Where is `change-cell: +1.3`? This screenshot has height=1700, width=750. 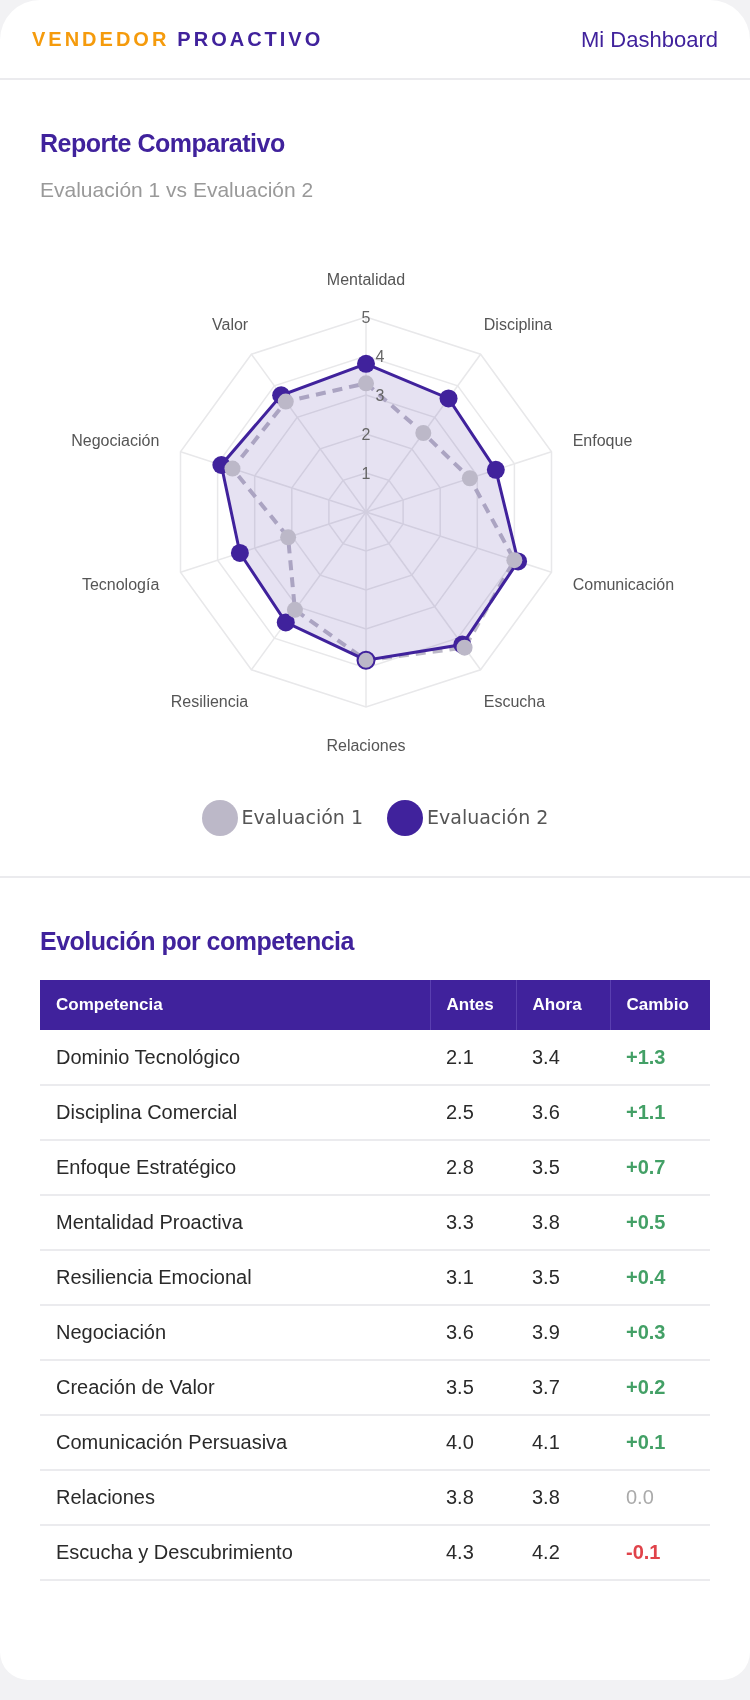
change-cell: +1.3 is located at coordinates (660, 1057).